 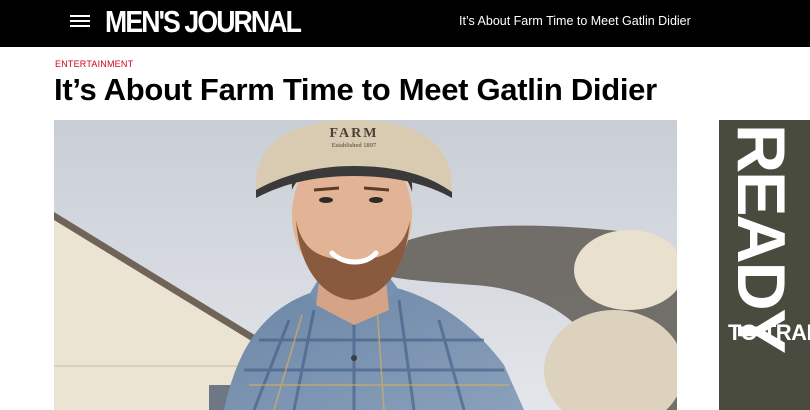 I want to click on ad-subheadline: TO TRAIN, so click(x=769, y=332).